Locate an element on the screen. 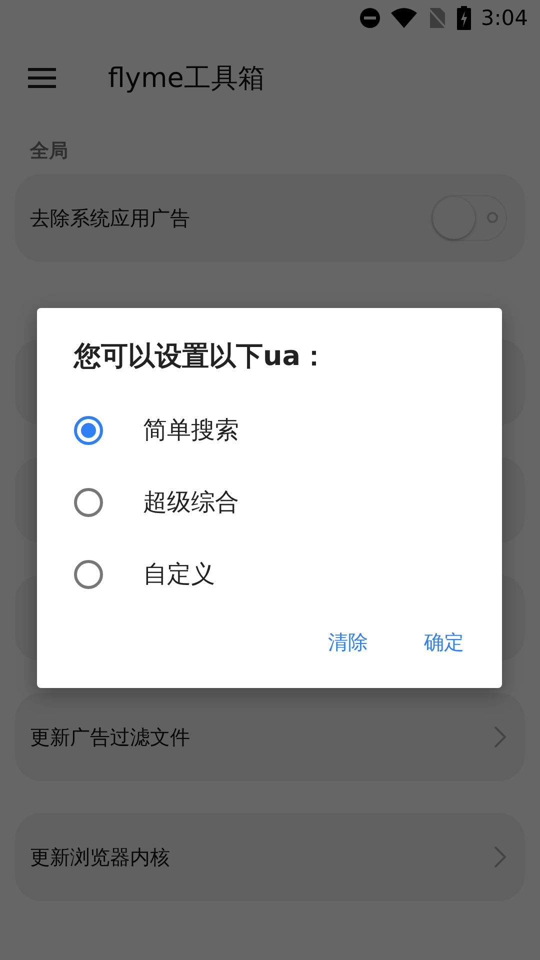 The width and height of the screenshot is (540, 960). dialog-button: 确定 is located at coordinates (444, 642).